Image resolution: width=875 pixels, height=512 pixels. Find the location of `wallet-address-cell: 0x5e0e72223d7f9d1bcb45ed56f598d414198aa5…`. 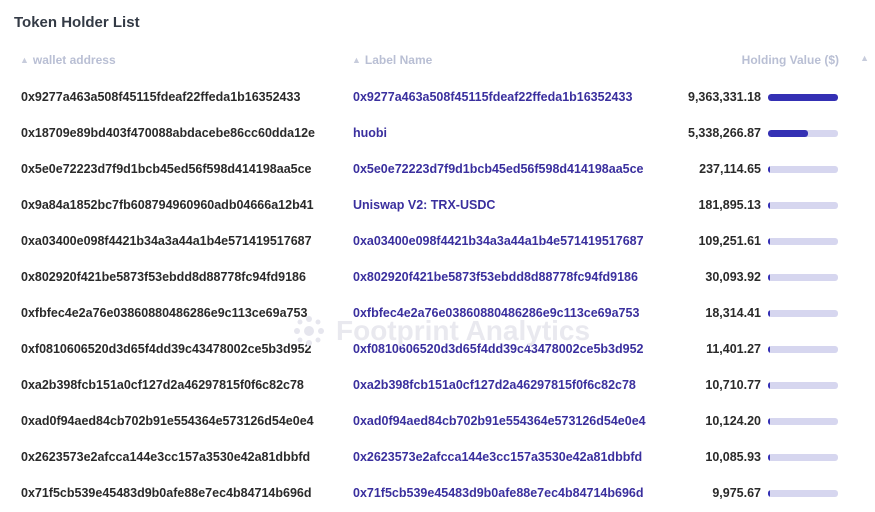

wallet-address-cell: 0x5e0e72223d7f9d1bcb45ed56f598d414198aa5… is located at coordinates (166, 169).